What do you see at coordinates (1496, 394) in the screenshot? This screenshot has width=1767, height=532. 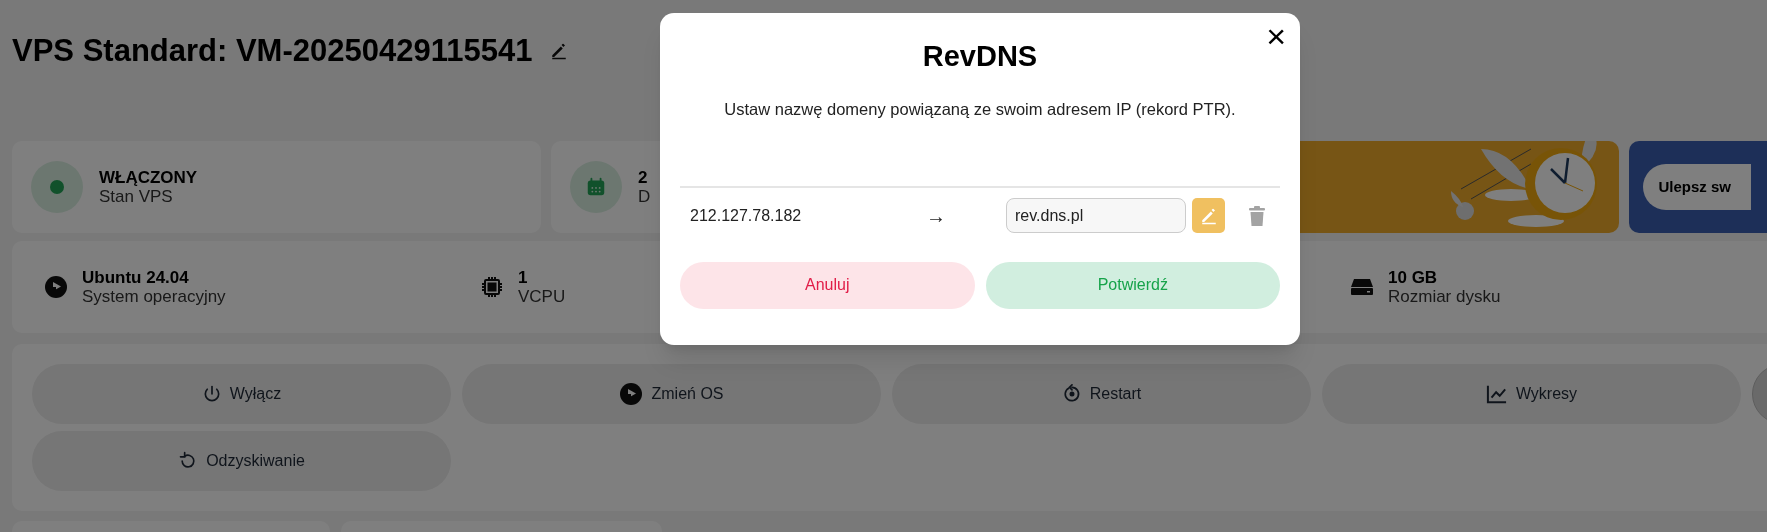 I see `line-chart-icon` at bounding box center [1496, 394].